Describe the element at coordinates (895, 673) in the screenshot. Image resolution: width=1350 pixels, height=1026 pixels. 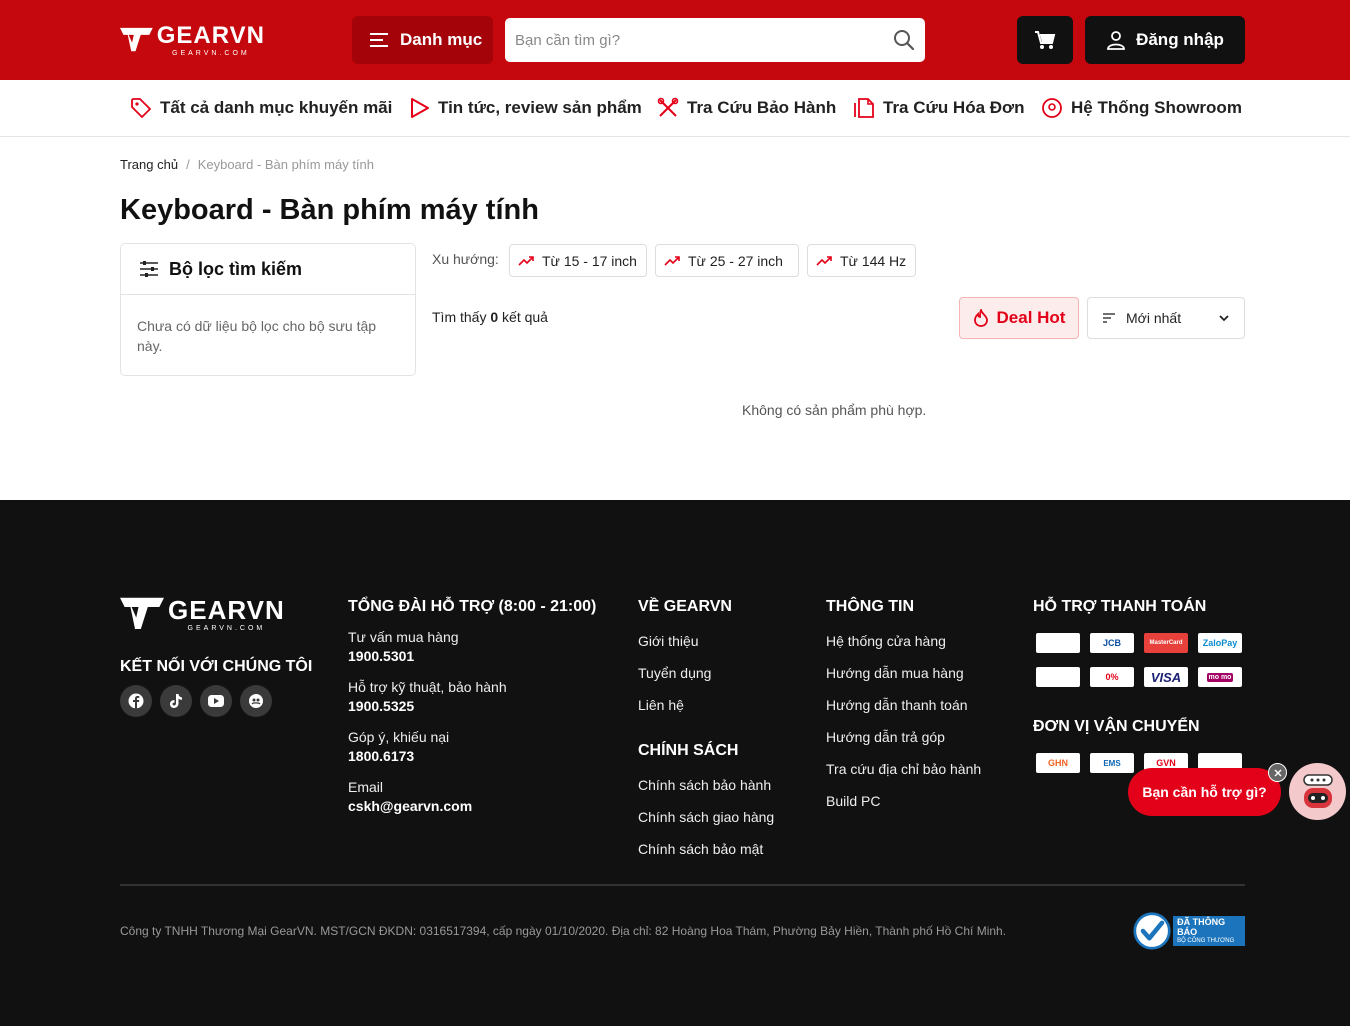
I see `footer-link-buying-guide: Hướng dẫn mua hàng` at that location.